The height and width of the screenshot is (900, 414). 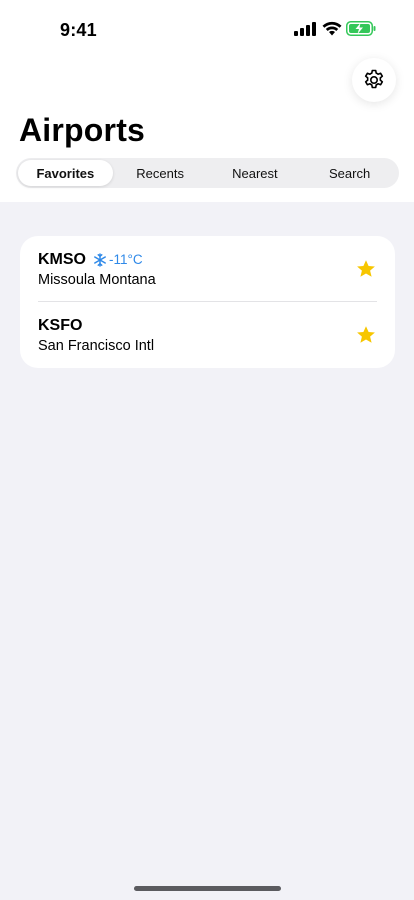 What do you see at coordinates (62, 259) in the screenshot?
I see `airport-code: KMSO` at bounding box center [62, 259].